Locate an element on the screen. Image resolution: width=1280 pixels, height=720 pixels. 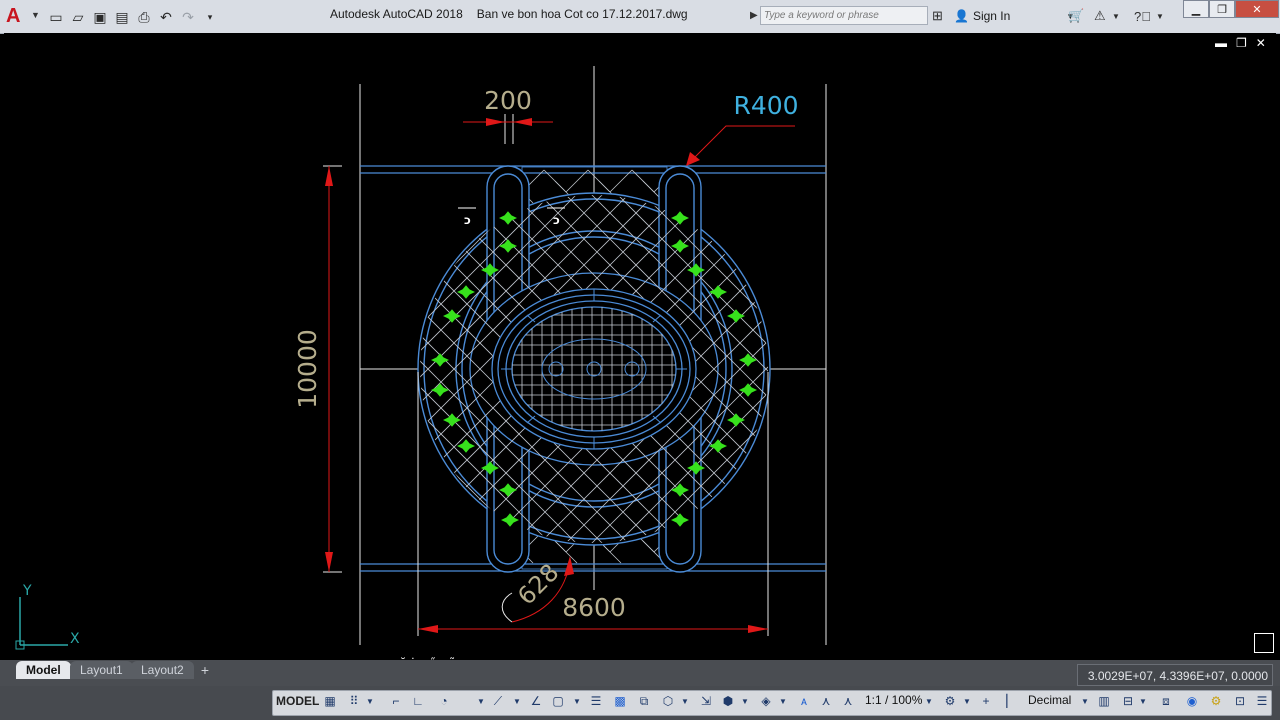
dimension-10000-text: 10000 is located at coordinates (307, 369).